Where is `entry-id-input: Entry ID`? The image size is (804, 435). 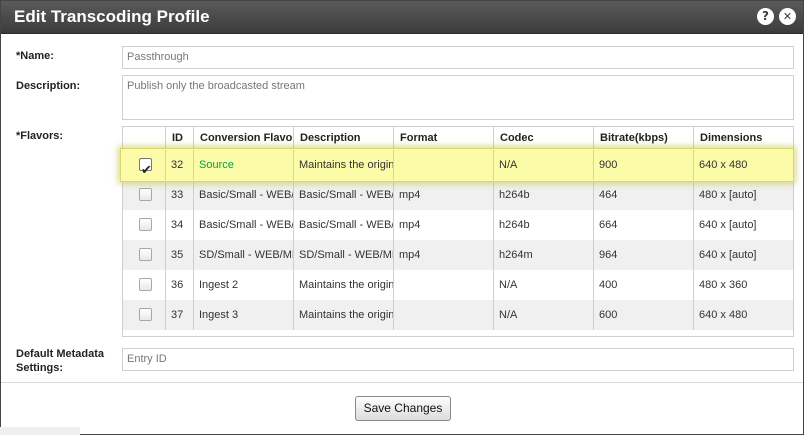
entry-id-input: Entry ID is located at coordinates (458, 359).